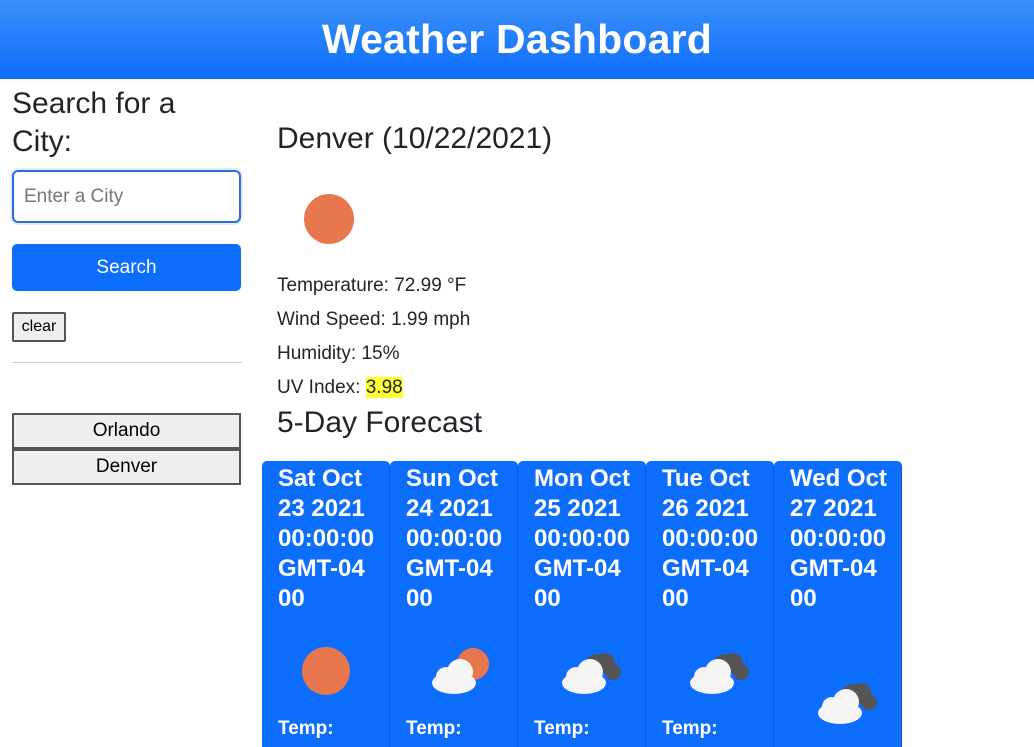 The height and width of the screenshot is (747, 1034). Describe the element at coordinates (338, 353) in the screenshot. I see `humidity-text: Humidity: 15%` at that location.